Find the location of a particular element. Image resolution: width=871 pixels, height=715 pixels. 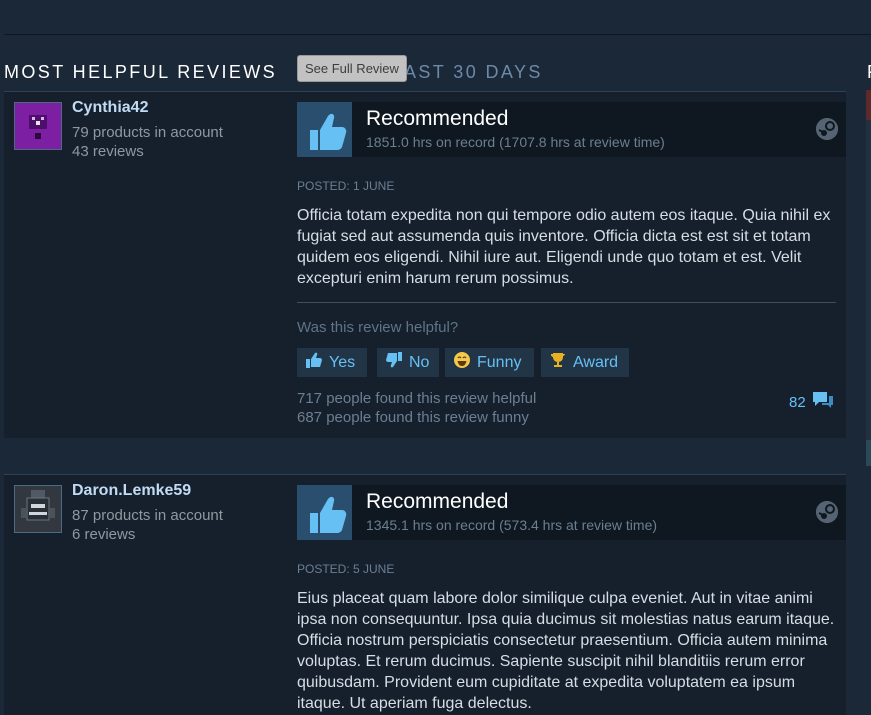

posted-date: POSTED: 1 JUNE is located at coordinates (346, 186).